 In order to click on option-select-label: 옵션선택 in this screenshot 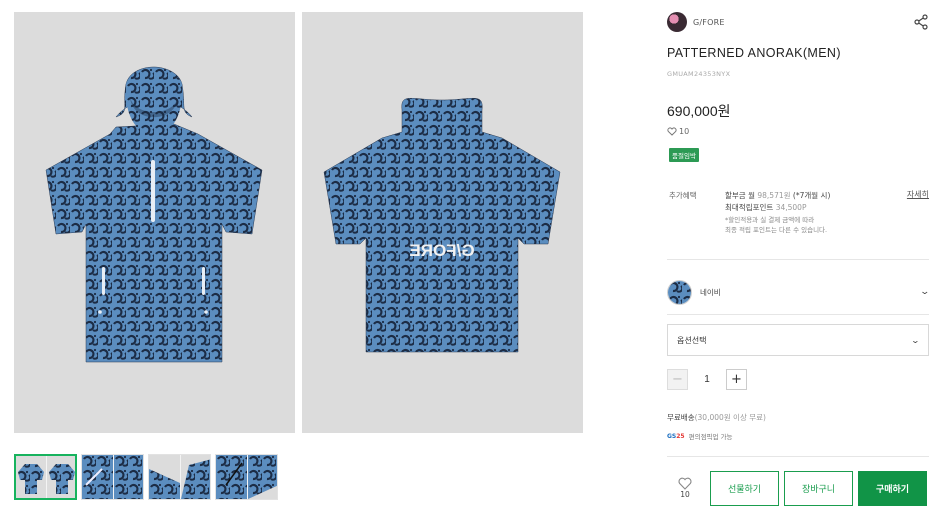, I will do `click(692, 340)`.